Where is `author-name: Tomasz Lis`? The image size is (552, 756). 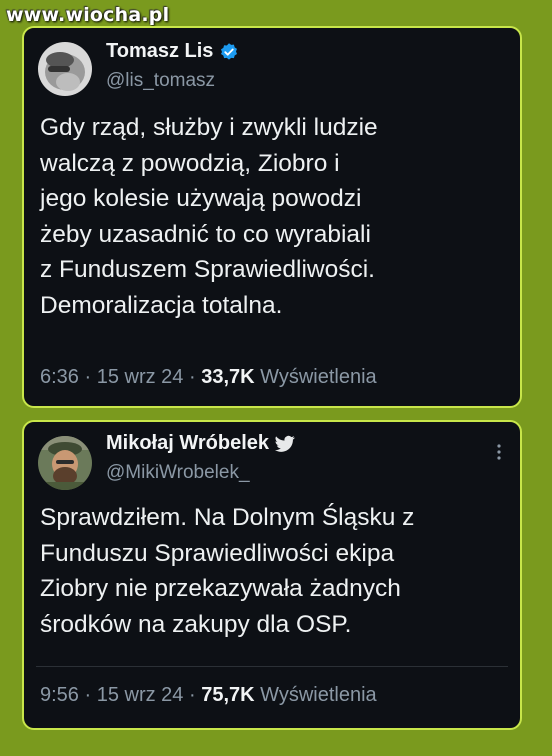
author-name: Tomasz Lis is located at coordinates (172, 51).